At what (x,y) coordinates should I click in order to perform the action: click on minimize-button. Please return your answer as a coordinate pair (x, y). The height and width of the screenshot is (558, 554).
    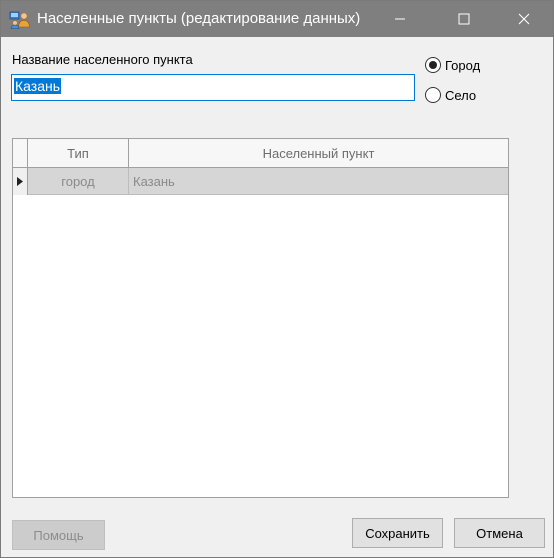
    Looking at the image, I should click on (400, 19).